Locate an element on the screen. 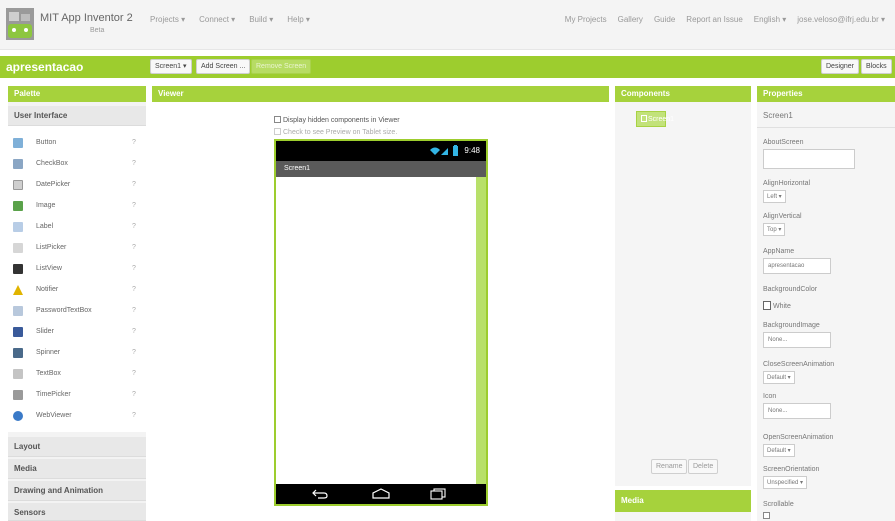  checkbox-square-icon is located at coordinates (277, 119).